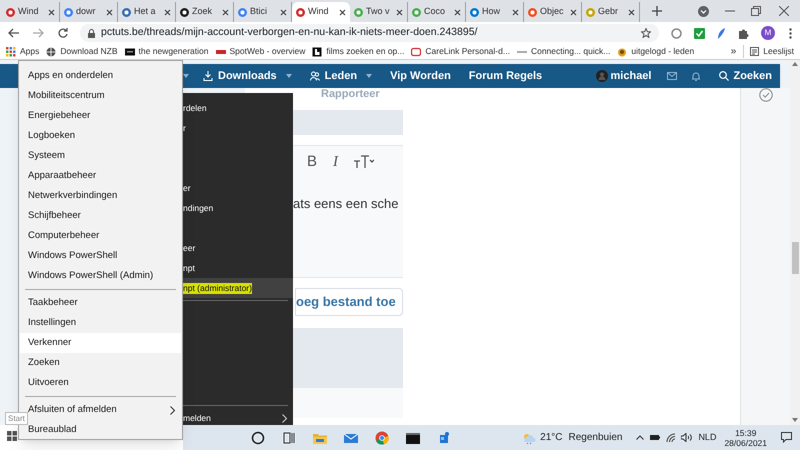 The height and width of the screenshot is (450, 800). What do you see at coordinates (696, 76) in the screenshot?
I see `bell-icon` at bounding box center [696, 76].